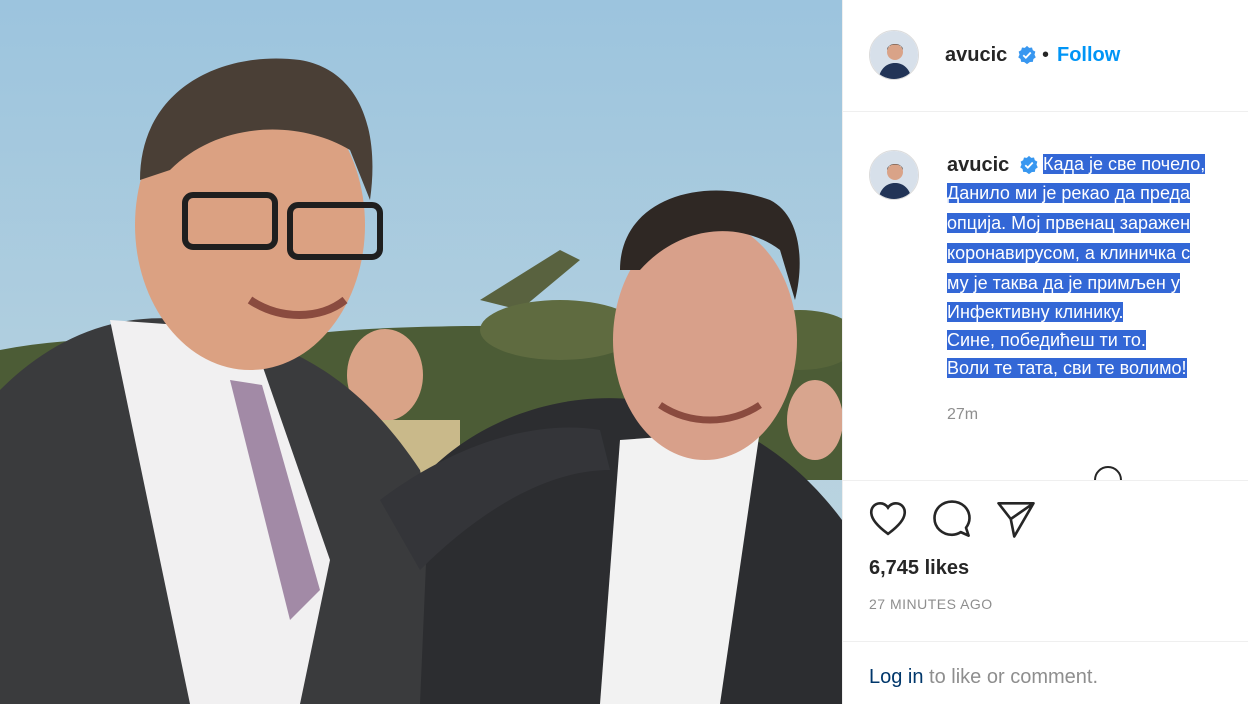 The height and width of the screenshot is (706, 1248). What do you see at coordinates (1046, 340) in the screenshot?
I see `caption-line: Сине, победићеш ти то.` at bounding box center [1046, 340].